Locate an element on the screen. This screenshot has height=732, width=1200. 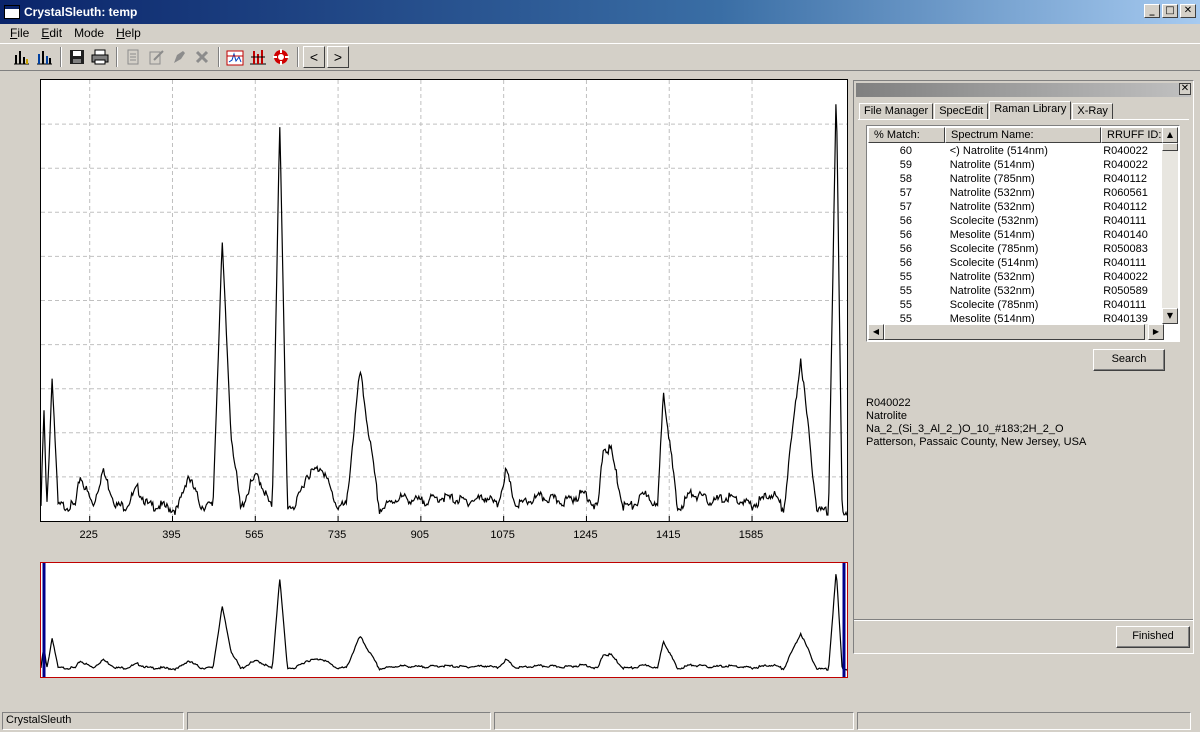
menu-help: Help is located at coordinates (128, 33).